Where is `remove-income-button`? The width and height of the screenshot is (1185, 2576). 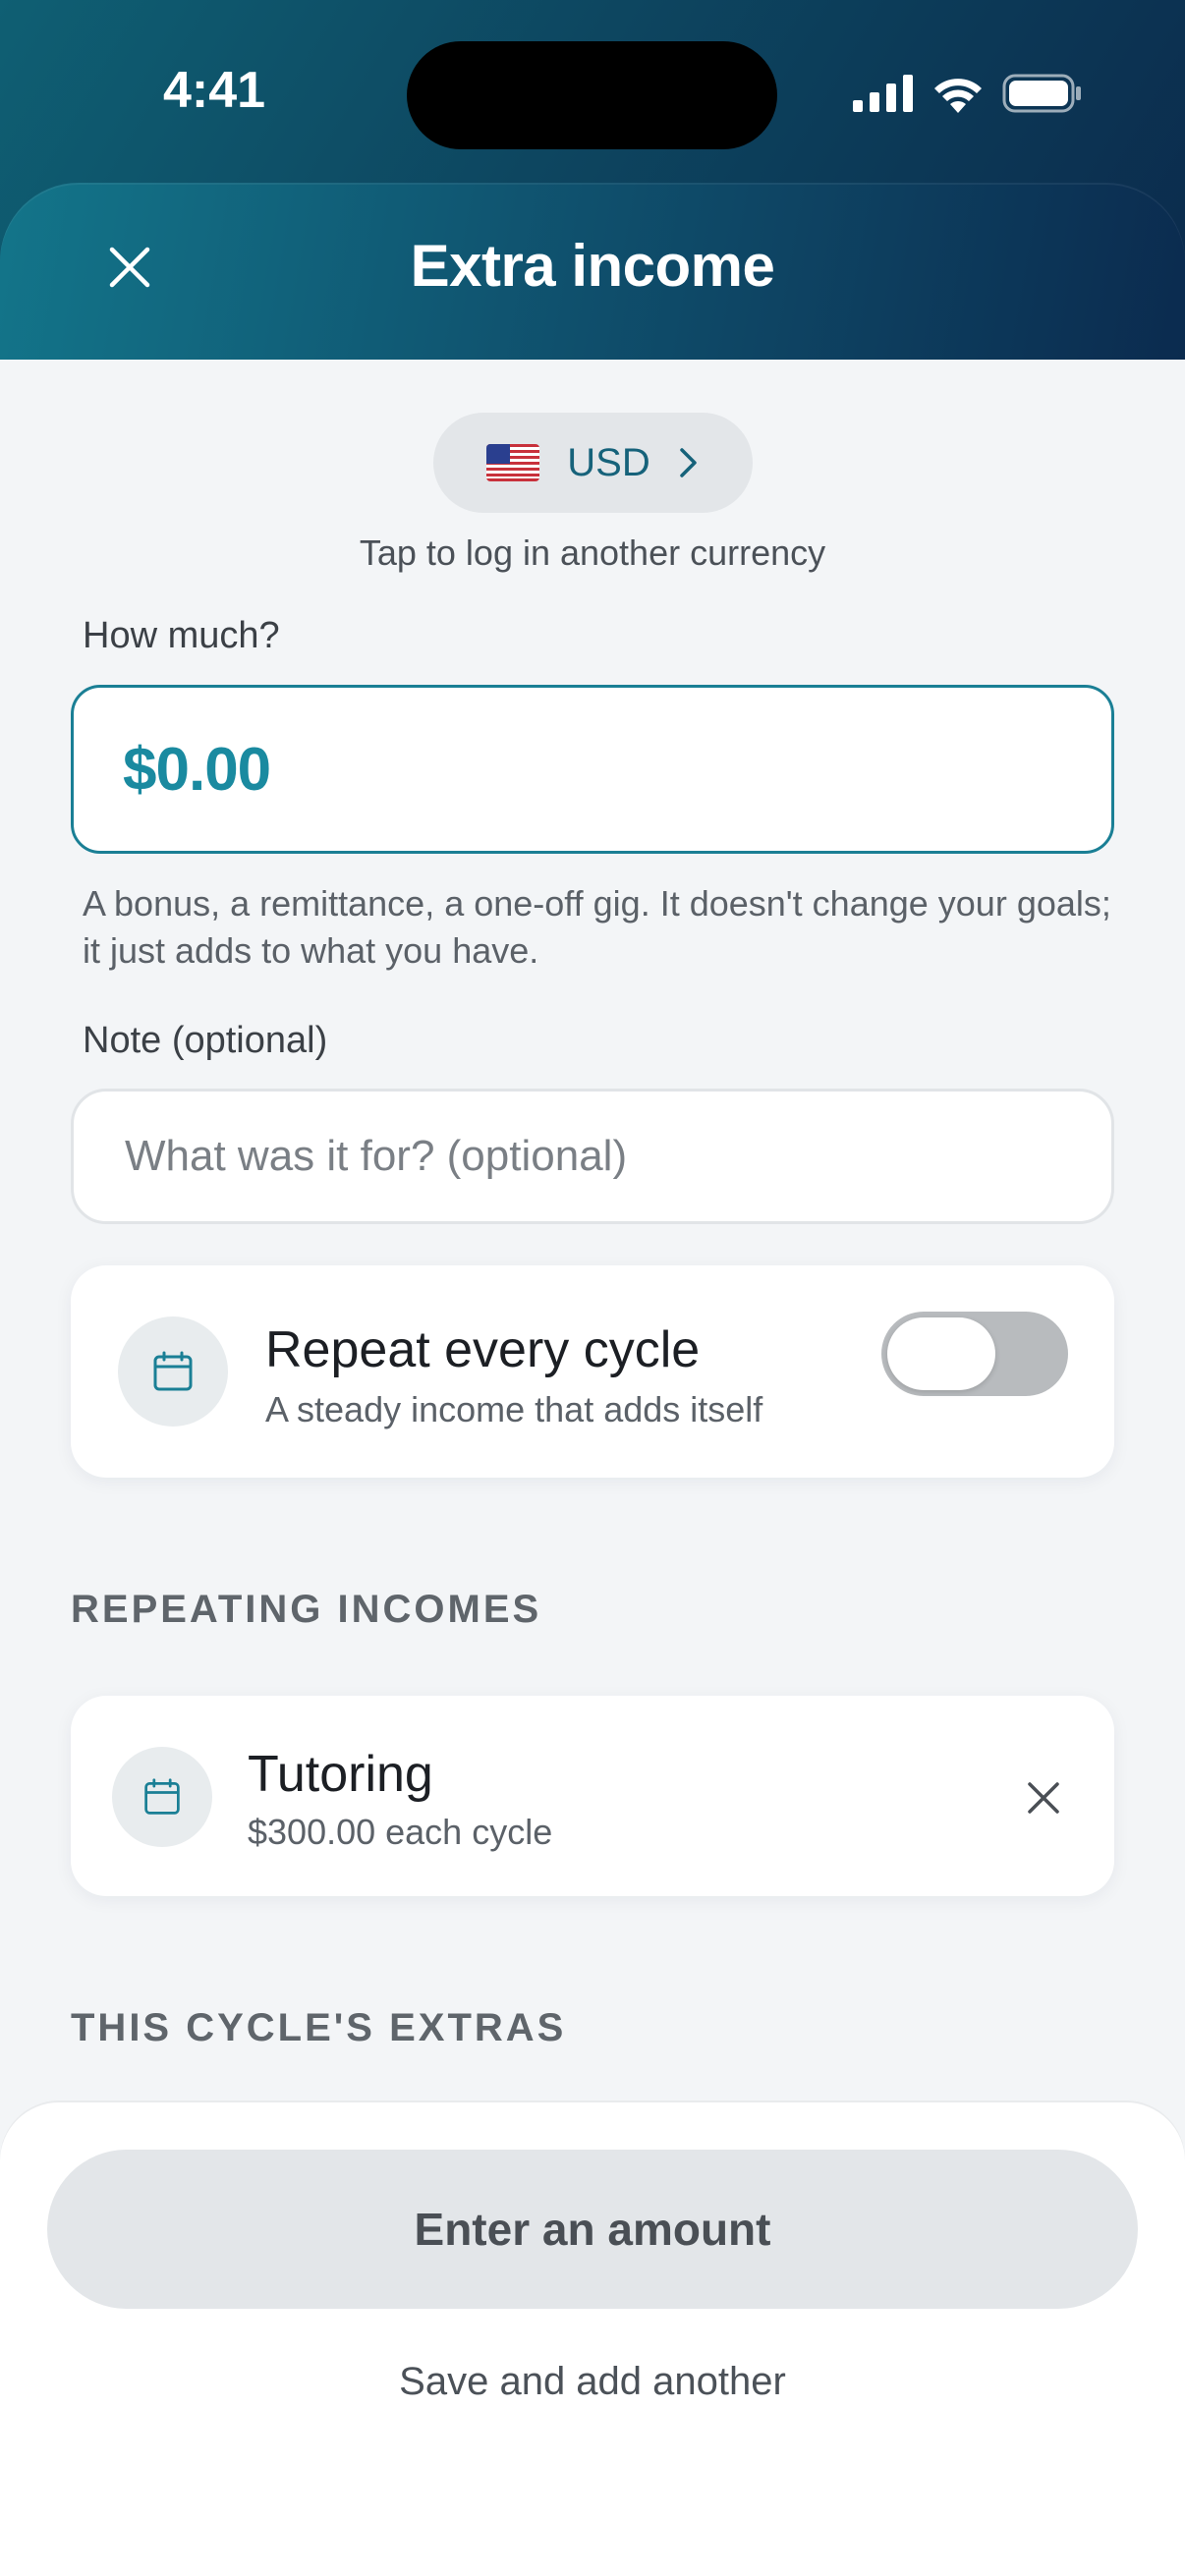
remove-income-button is located at coordinates (1044, 1797).